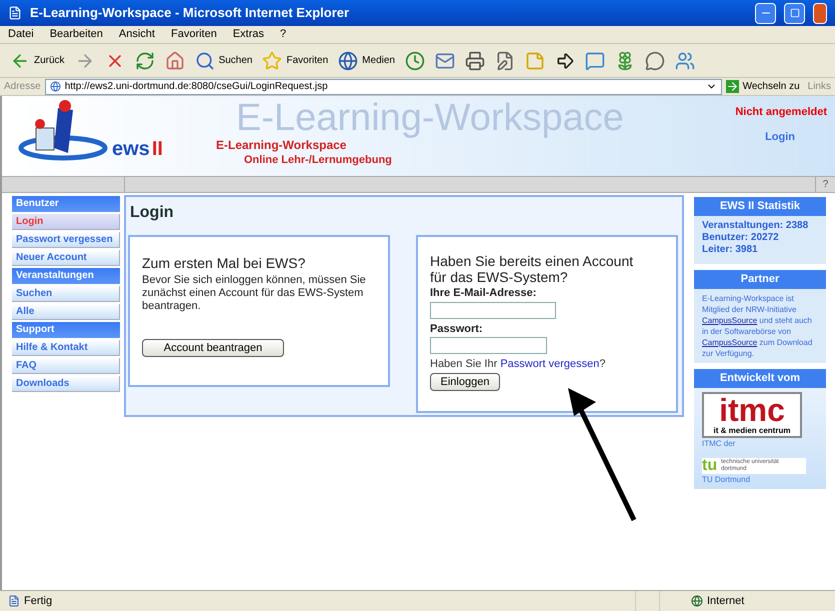  What do you see at coordinates (532, 269) in the screenshot?
I see `panel-heading: Haben Sie bereits einen Account für das EWS-System?` at bounding box center [532, 269].